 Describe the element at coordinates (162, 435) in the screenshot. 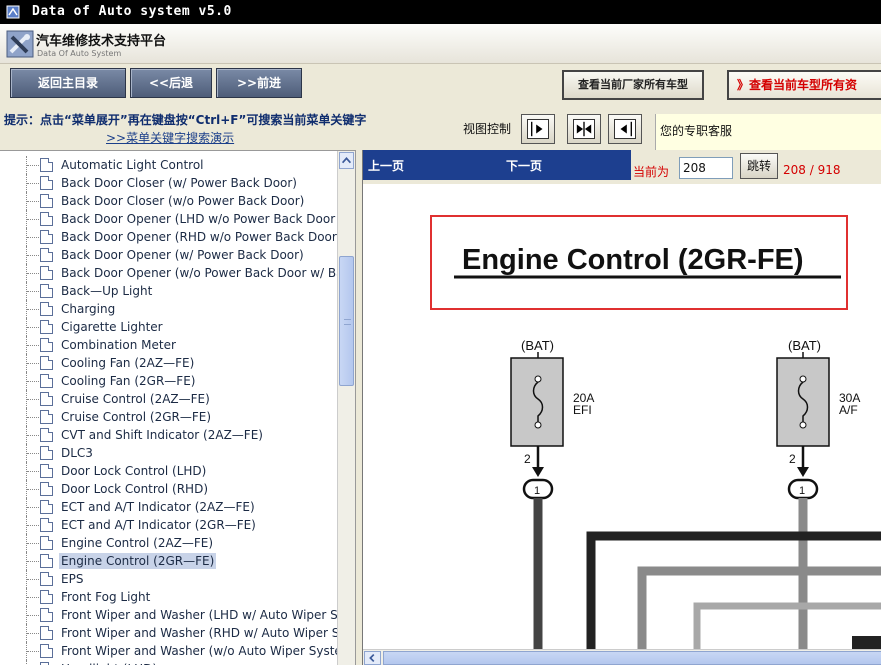

I see `tree-item-label: CVT and Shift Indicator (2AZ—FE)` at that location.